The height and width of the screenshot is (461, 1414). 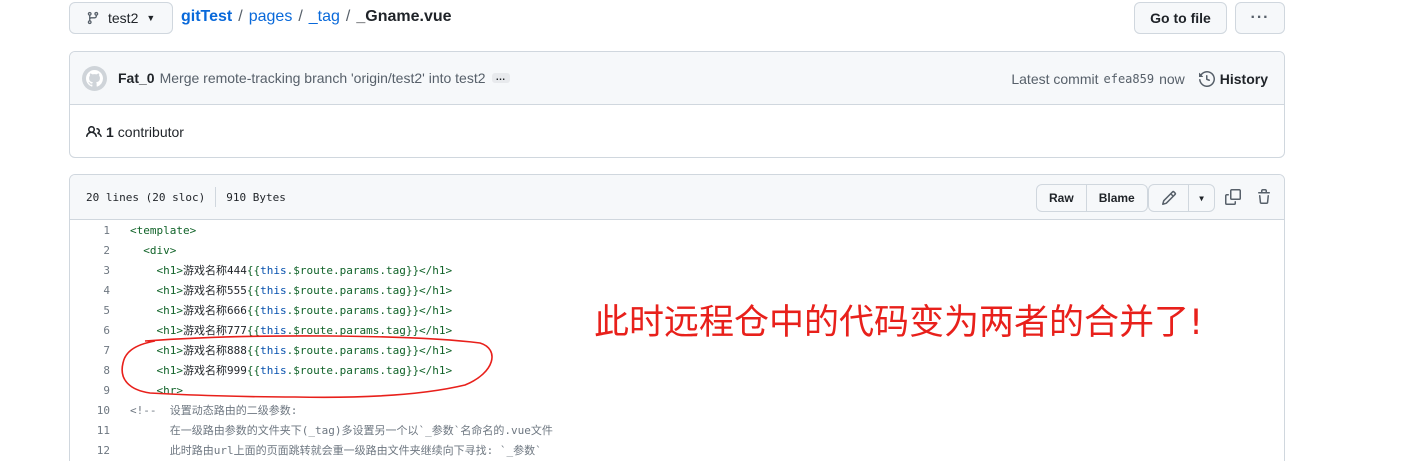 I want to click on line-number: 11, so click(x=90, y=430).